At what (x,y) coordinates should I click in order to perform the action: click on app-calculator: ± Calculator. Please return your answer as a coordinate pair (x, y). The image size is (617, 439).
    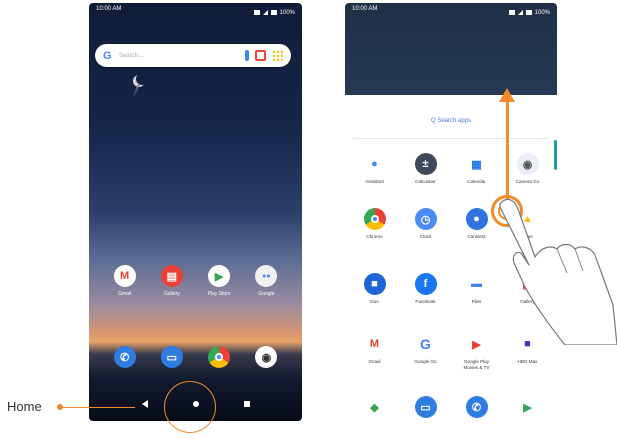
    Looking at the image, I should click on (426, 169).